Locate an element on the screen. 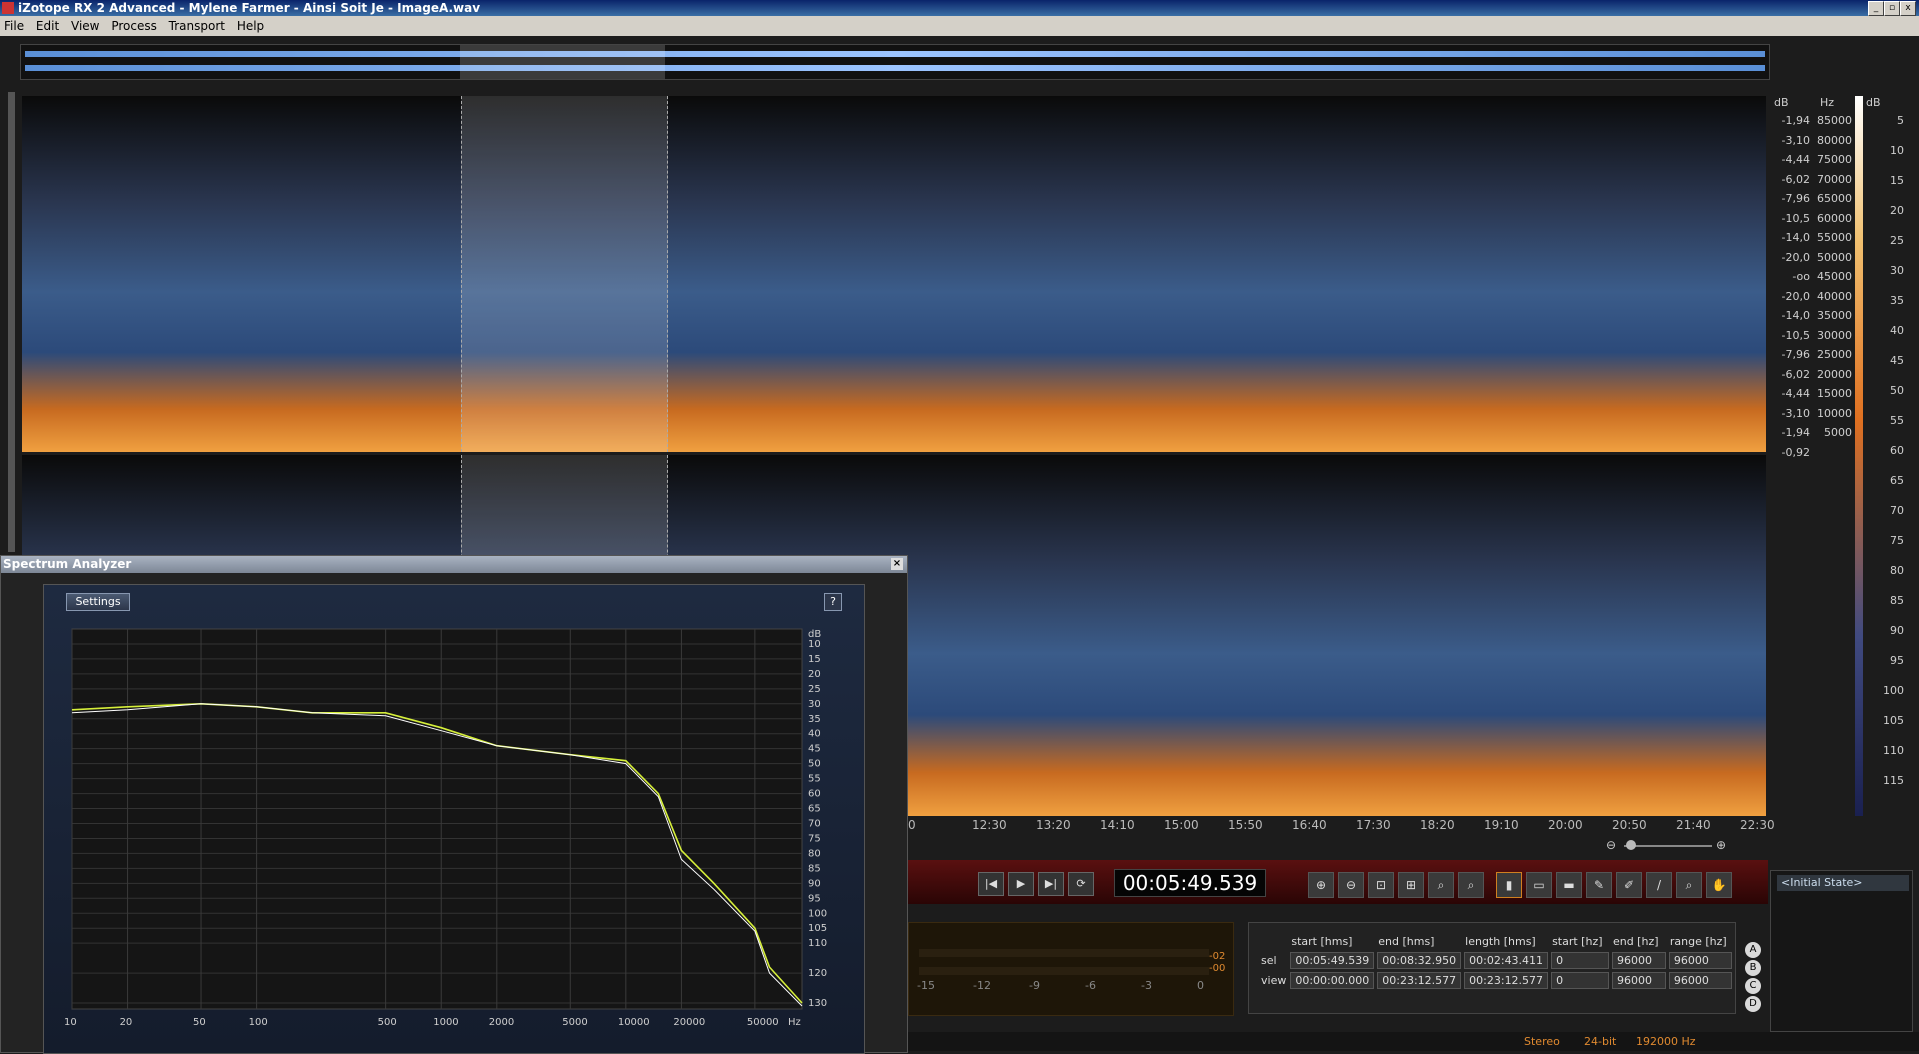  view-start-field: 00:00:00.000 is located at coordinates (1332, 980).